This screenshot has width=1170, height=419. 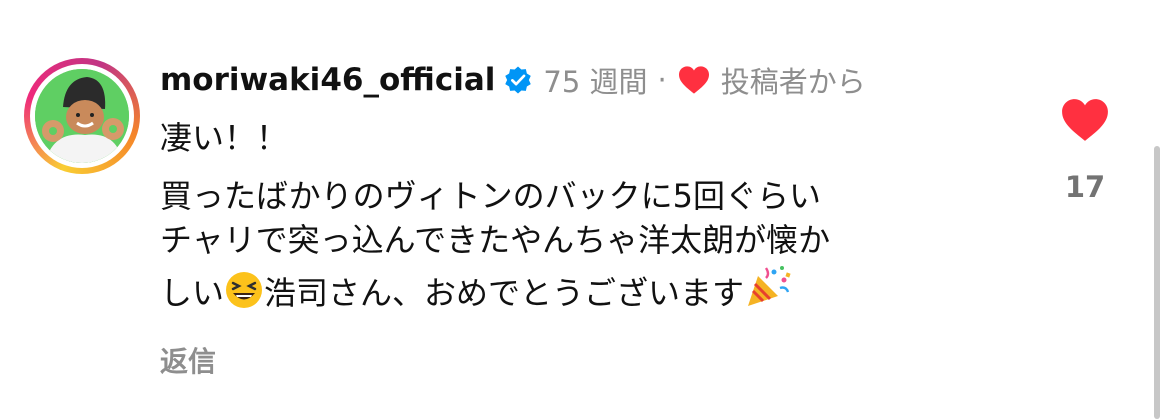 I want to click on story-ring, so click(x=82, y=116).